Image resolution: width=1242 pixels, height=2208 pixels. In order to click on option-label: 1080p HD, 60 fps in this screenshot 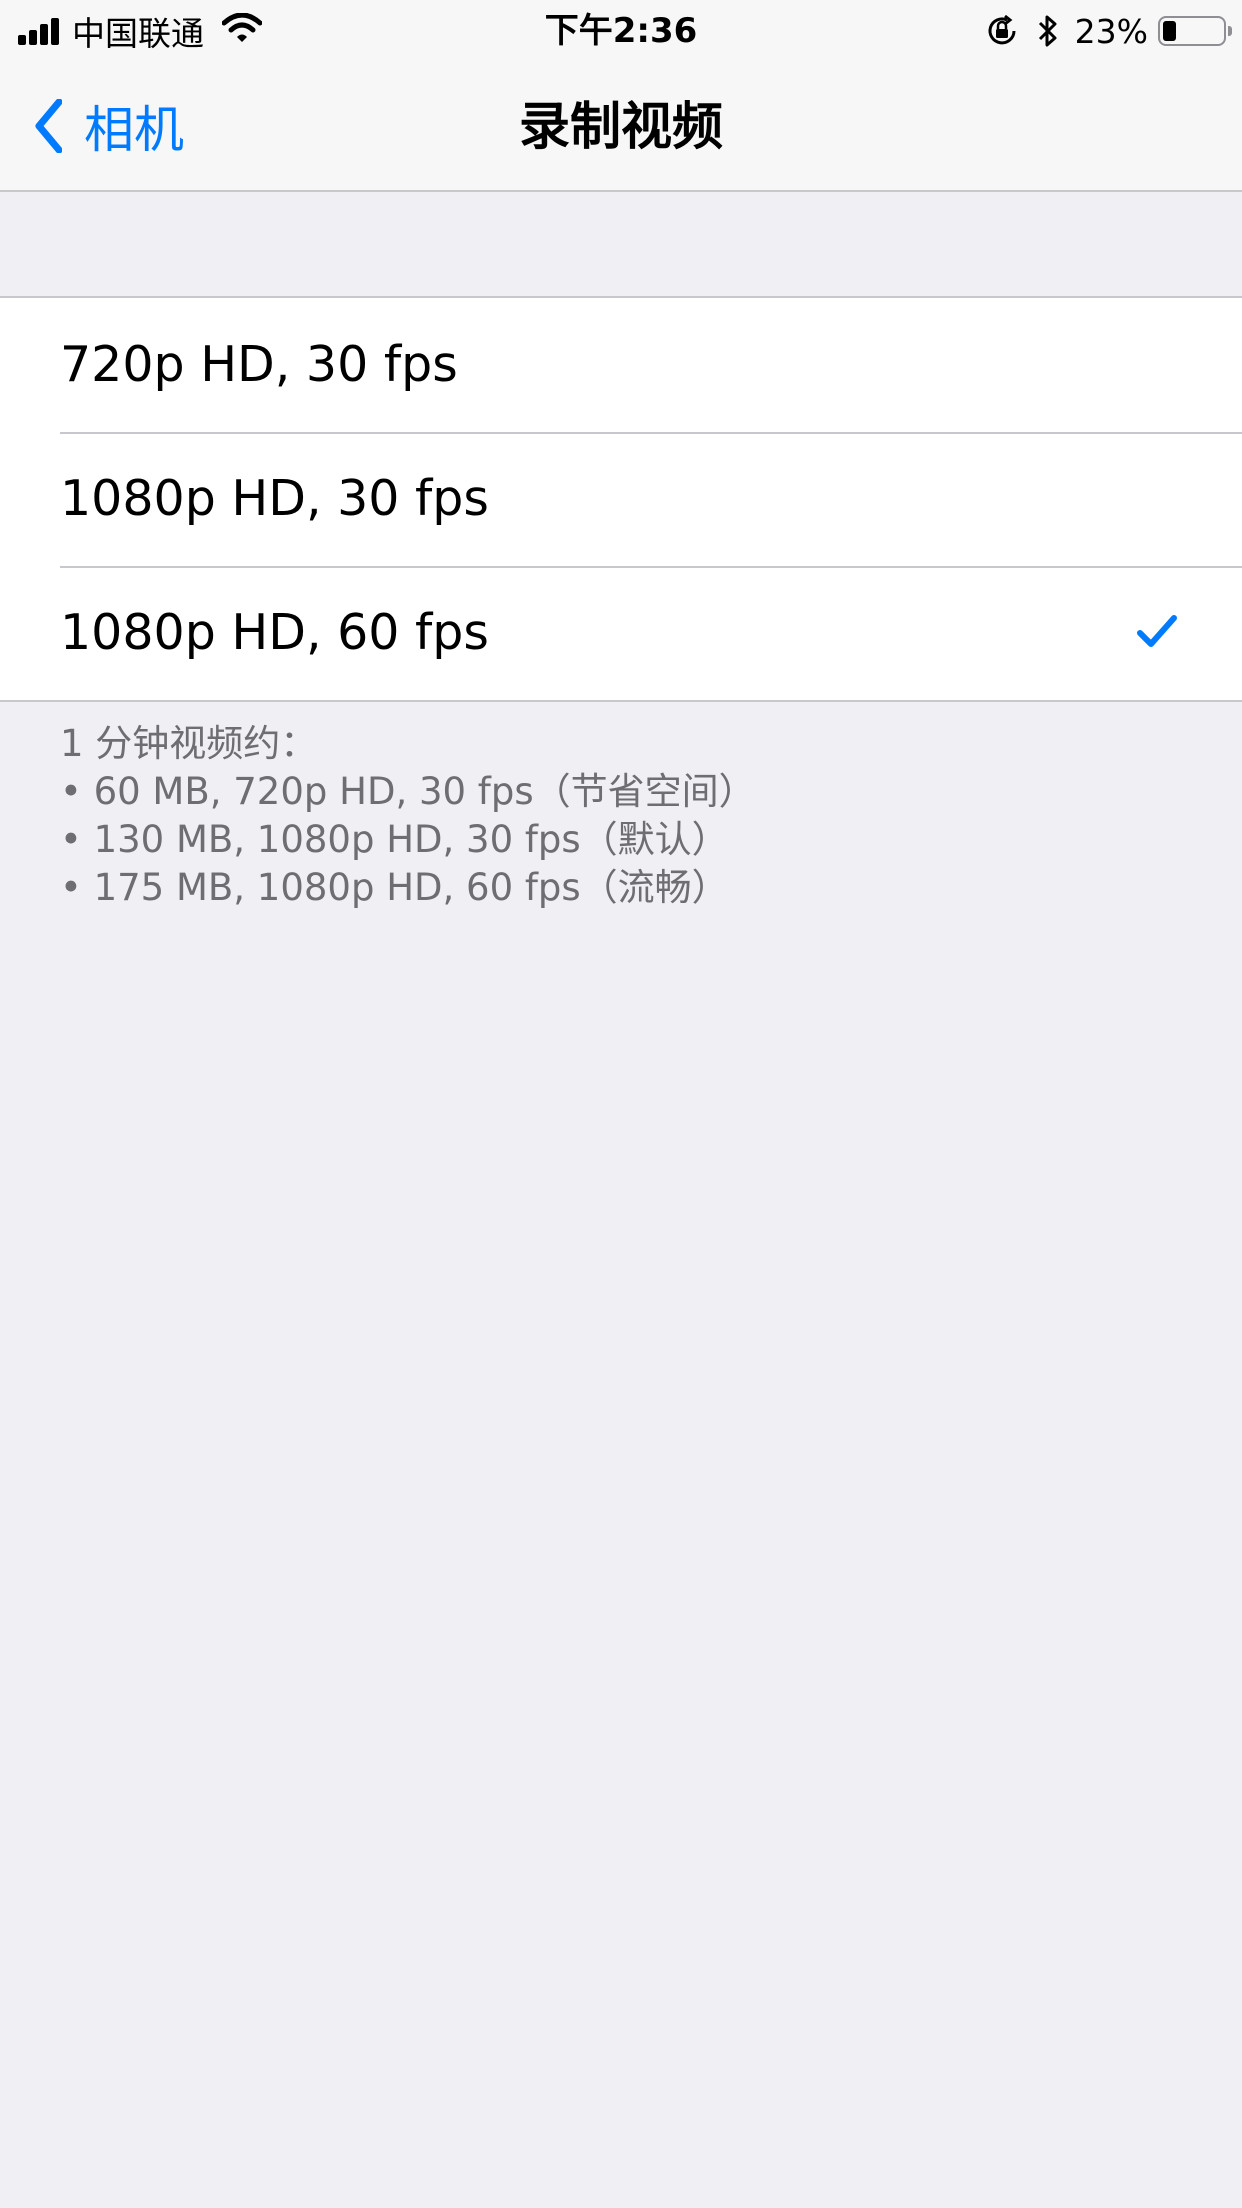, I will do `click(274, 632)`.